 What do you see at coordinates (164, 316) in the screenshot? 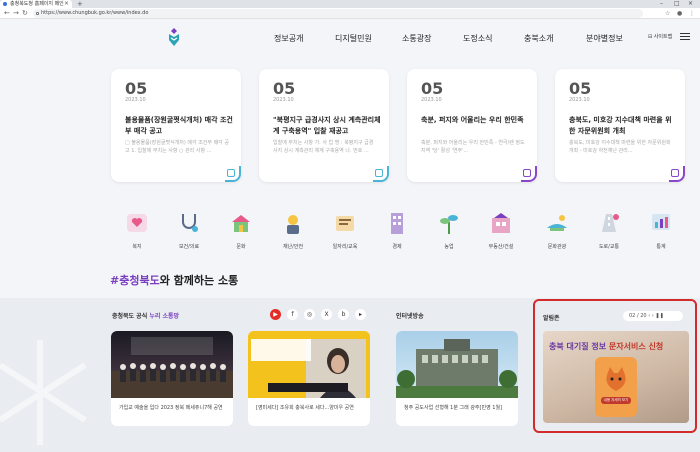
I see `sns-title-highlight: 누리 소통망` at bounding box center [164, 316].